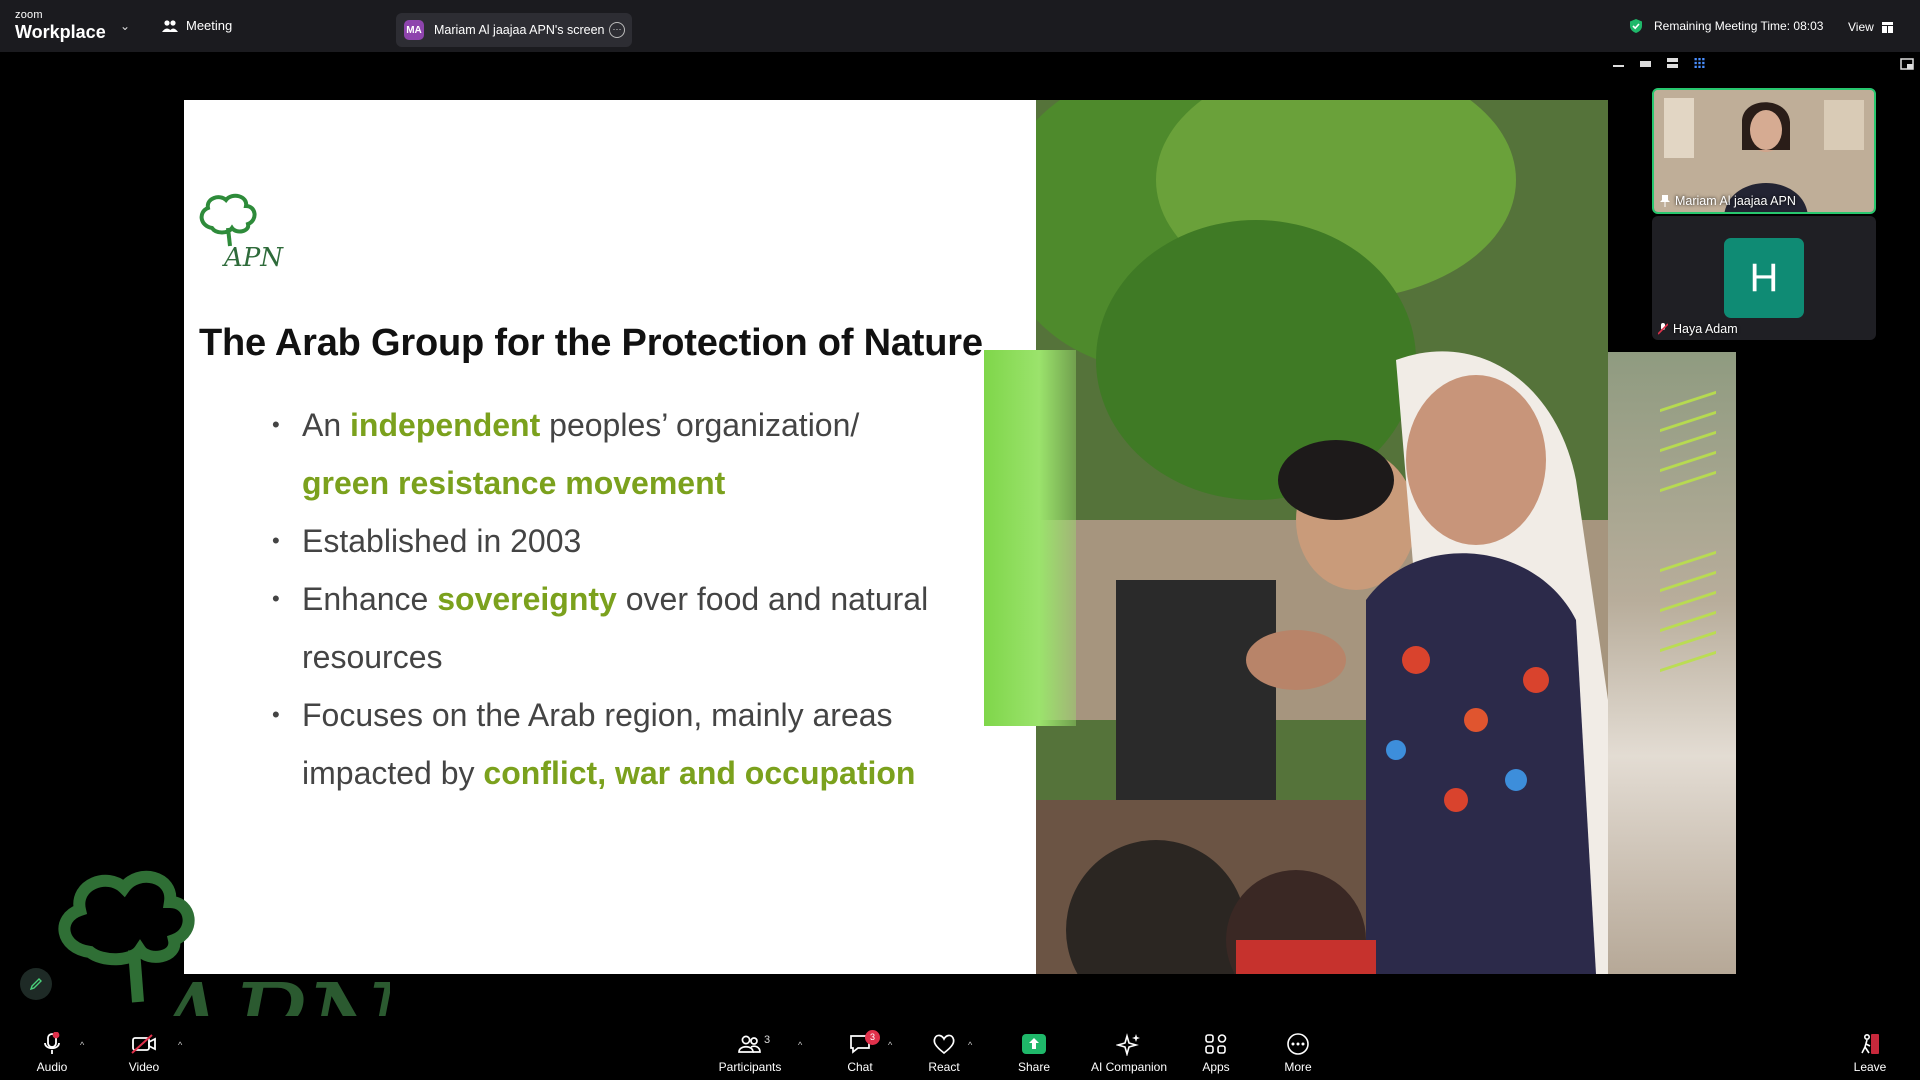  I want to click on chat-button: 3 Chat, so click(860, 1052).